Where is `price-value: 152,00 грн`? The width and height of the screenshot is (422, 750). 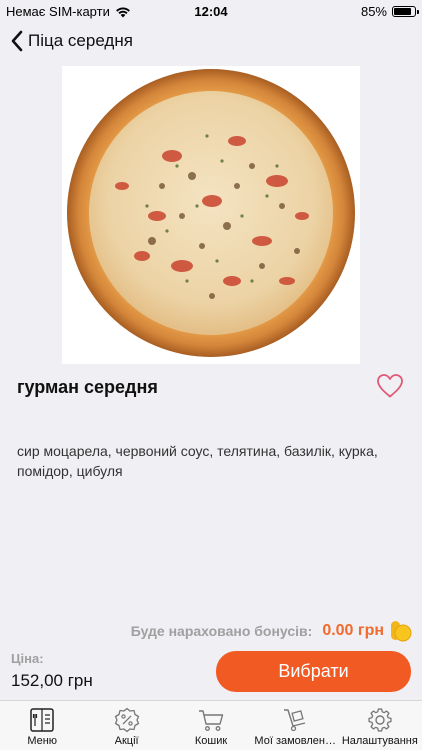
price-value: 152,00 грн is located at coordinates (52, 680).